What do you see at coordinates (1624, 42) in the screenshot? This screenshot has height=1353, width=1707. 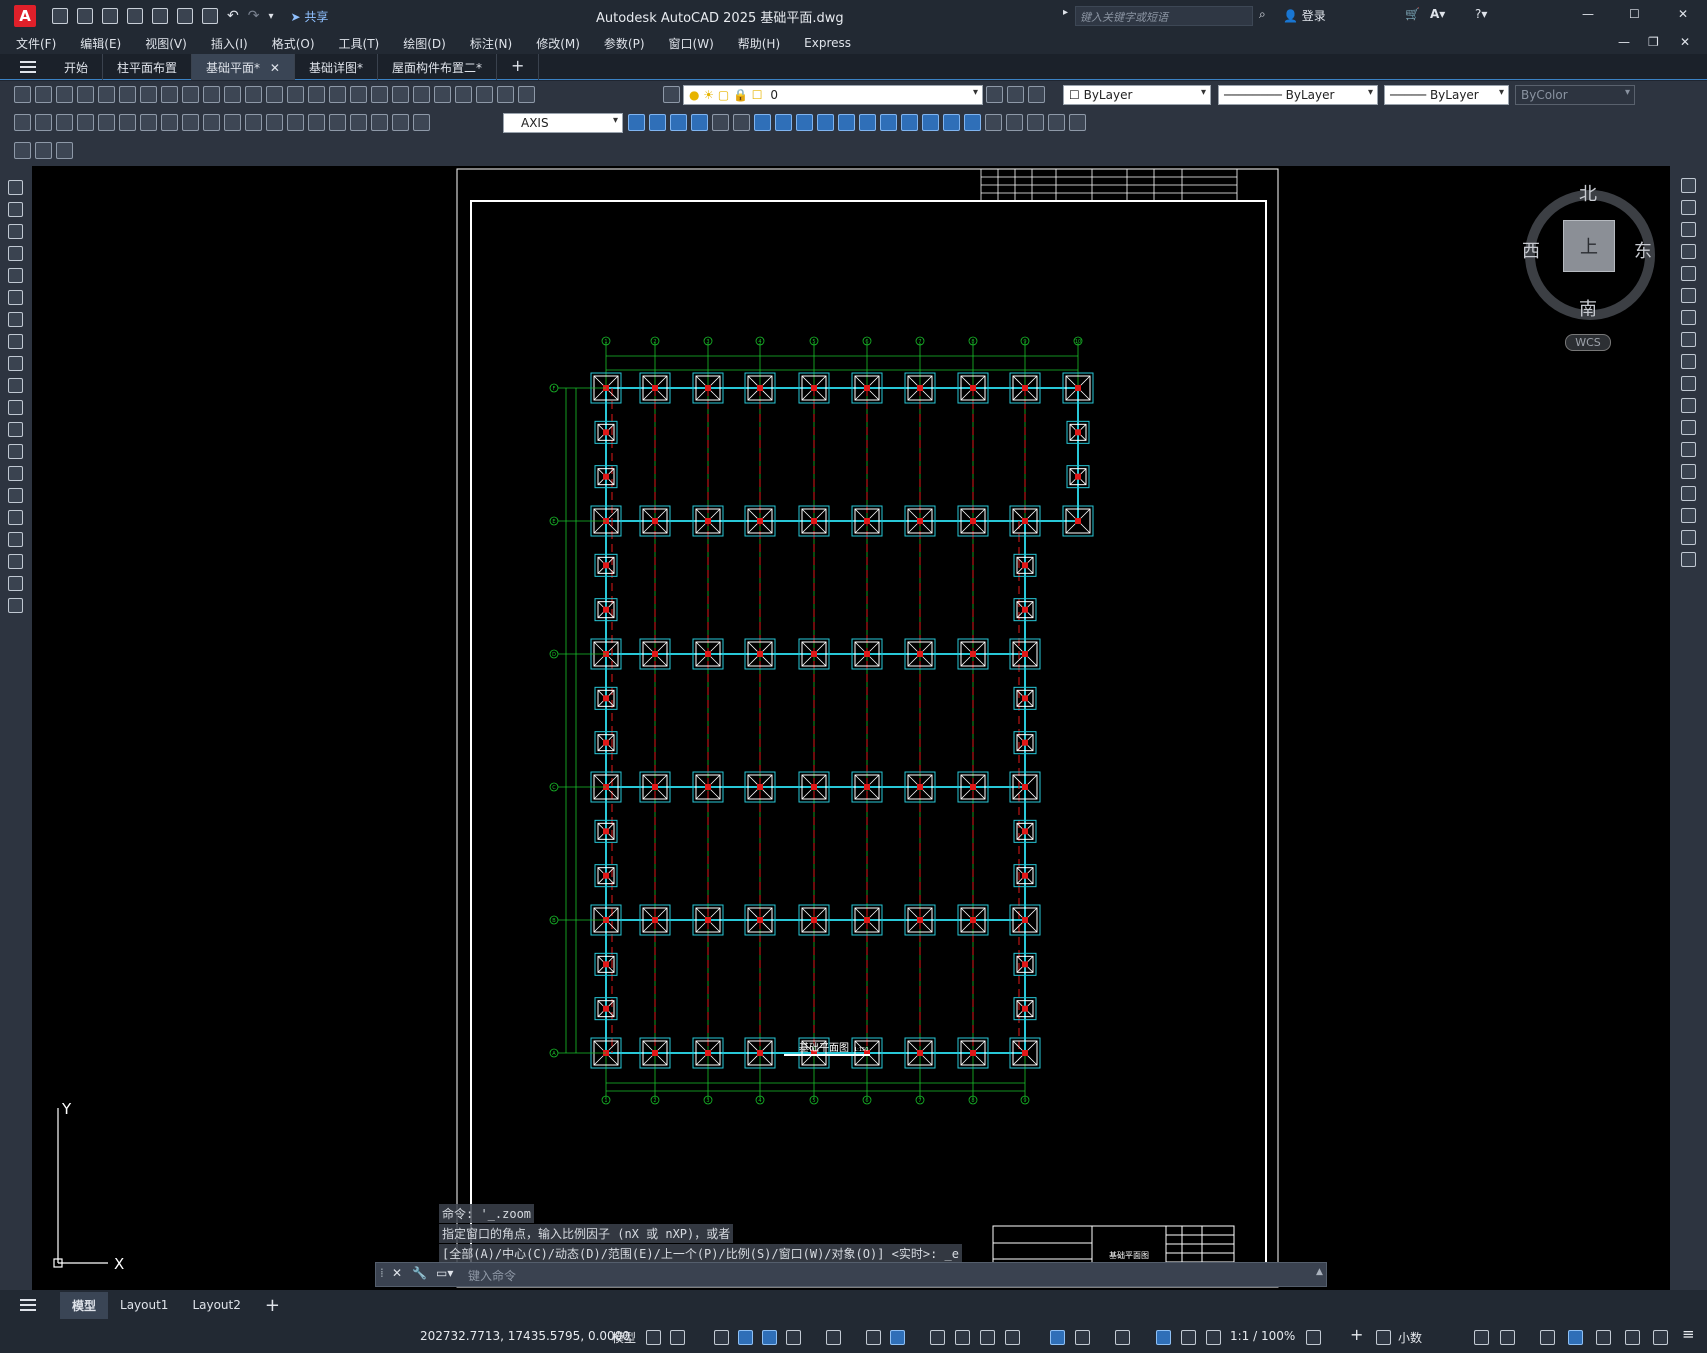 I see `doc-minimize-icon: —` at bounding box center [1624, 42].